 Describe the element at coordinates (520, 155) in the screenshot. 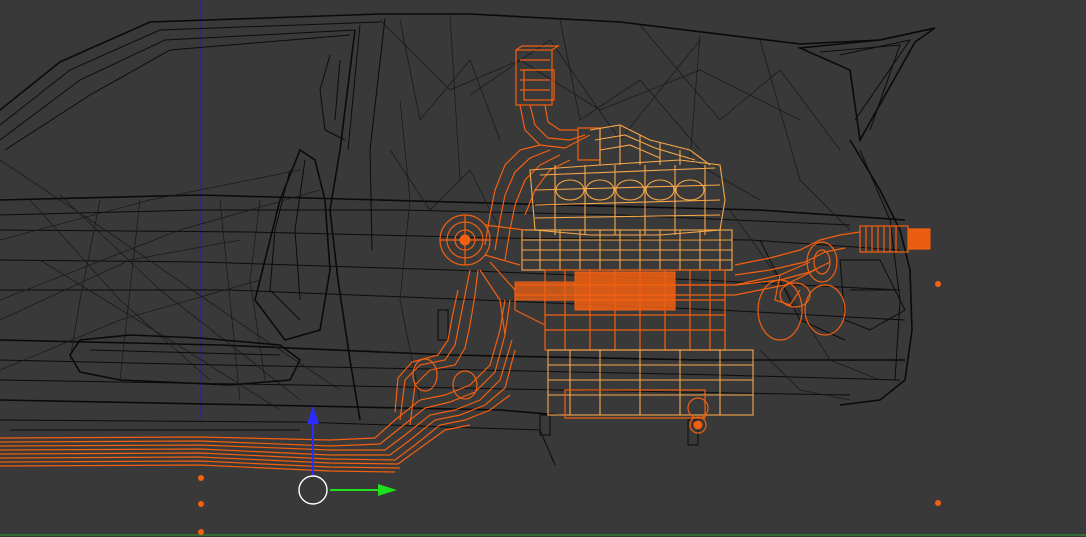

I see `intake-pipe-wireframe` at that location.